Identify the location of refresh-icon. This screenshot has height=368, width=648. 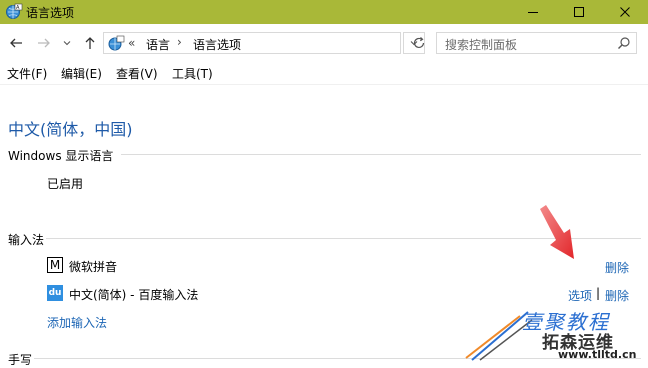
(419, 43).